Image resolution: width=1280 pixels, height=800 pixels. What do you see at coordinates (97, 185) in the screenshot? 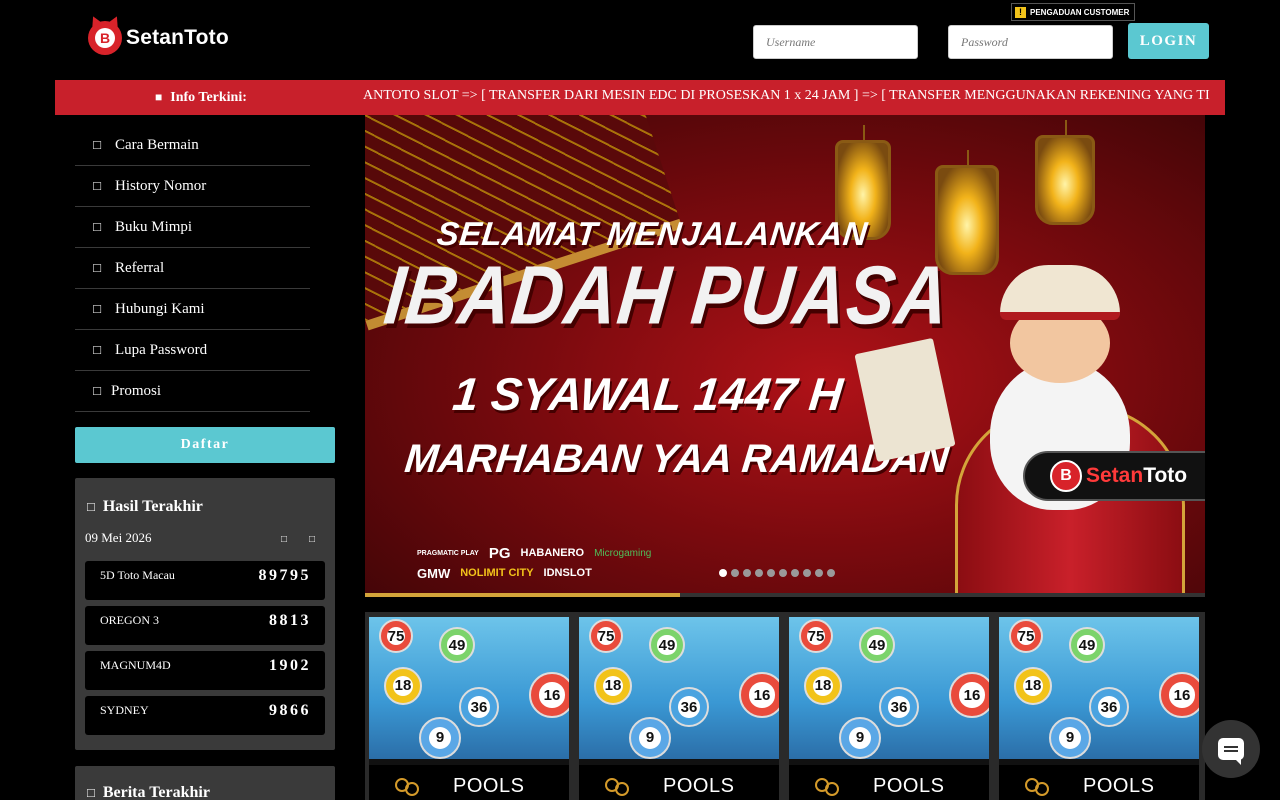
I see `history-icon: □` at bounding box center [97, 185].